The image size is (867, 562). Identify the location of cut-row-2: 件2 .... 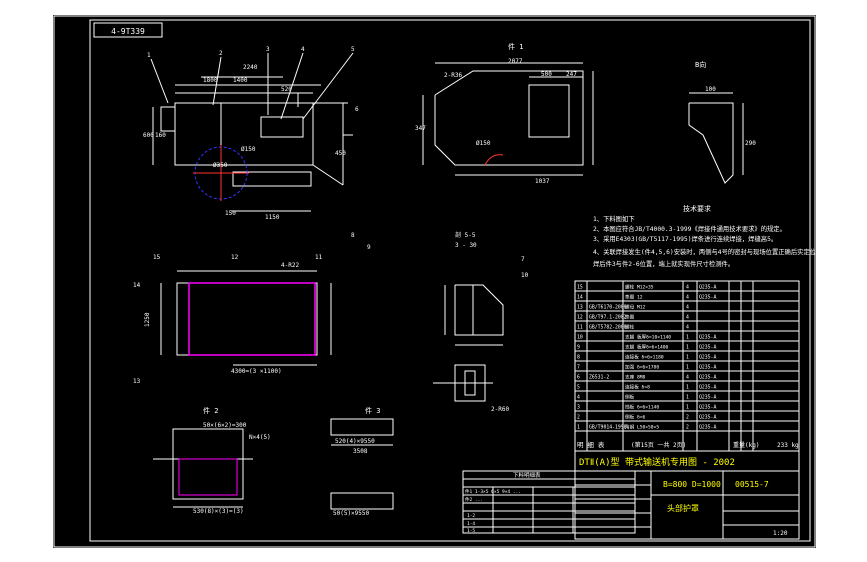
(474, 499).